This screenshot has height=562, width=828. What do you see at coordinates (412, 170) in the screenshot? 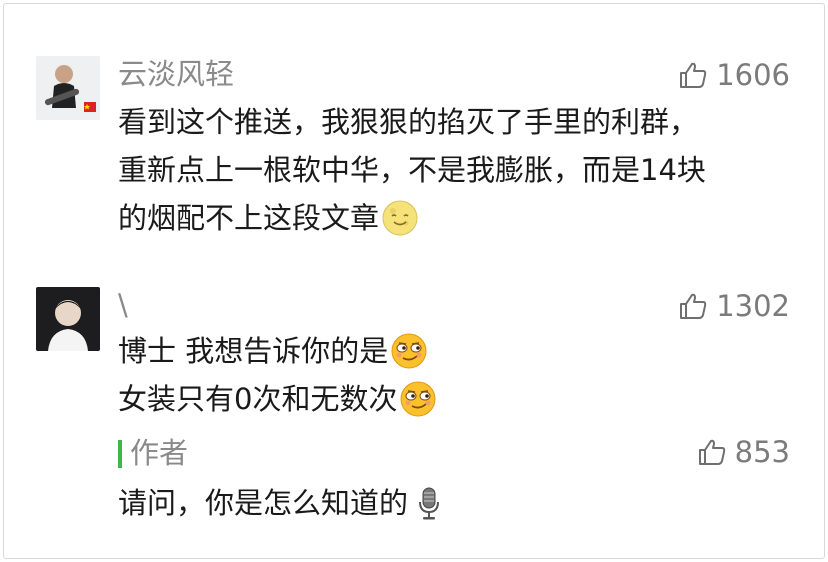
I see `comment-line: 重新点上一根软中华，不是我膨胀，而是14块` at bounding box center [412, 170].